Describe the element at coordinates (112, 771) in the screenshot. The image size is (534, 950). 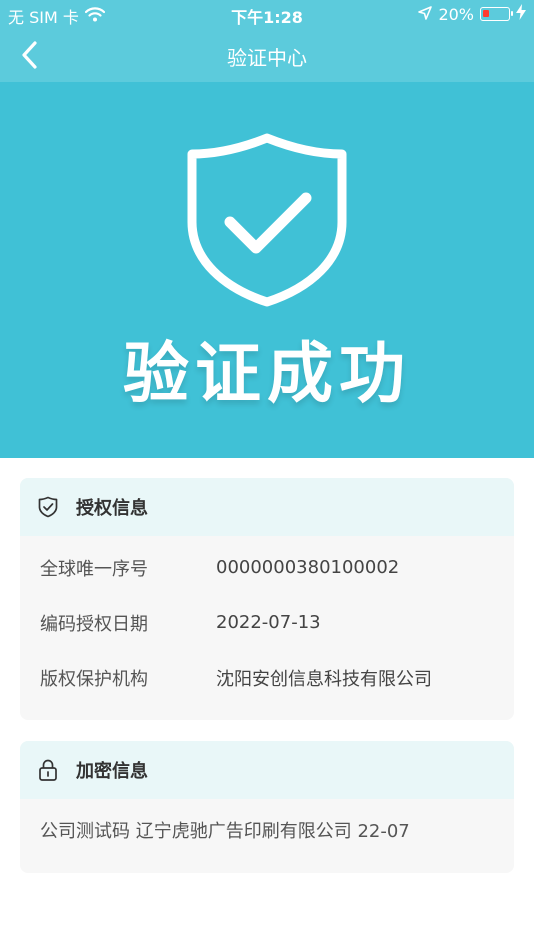
I see `card-title: 加密信息` at that location.